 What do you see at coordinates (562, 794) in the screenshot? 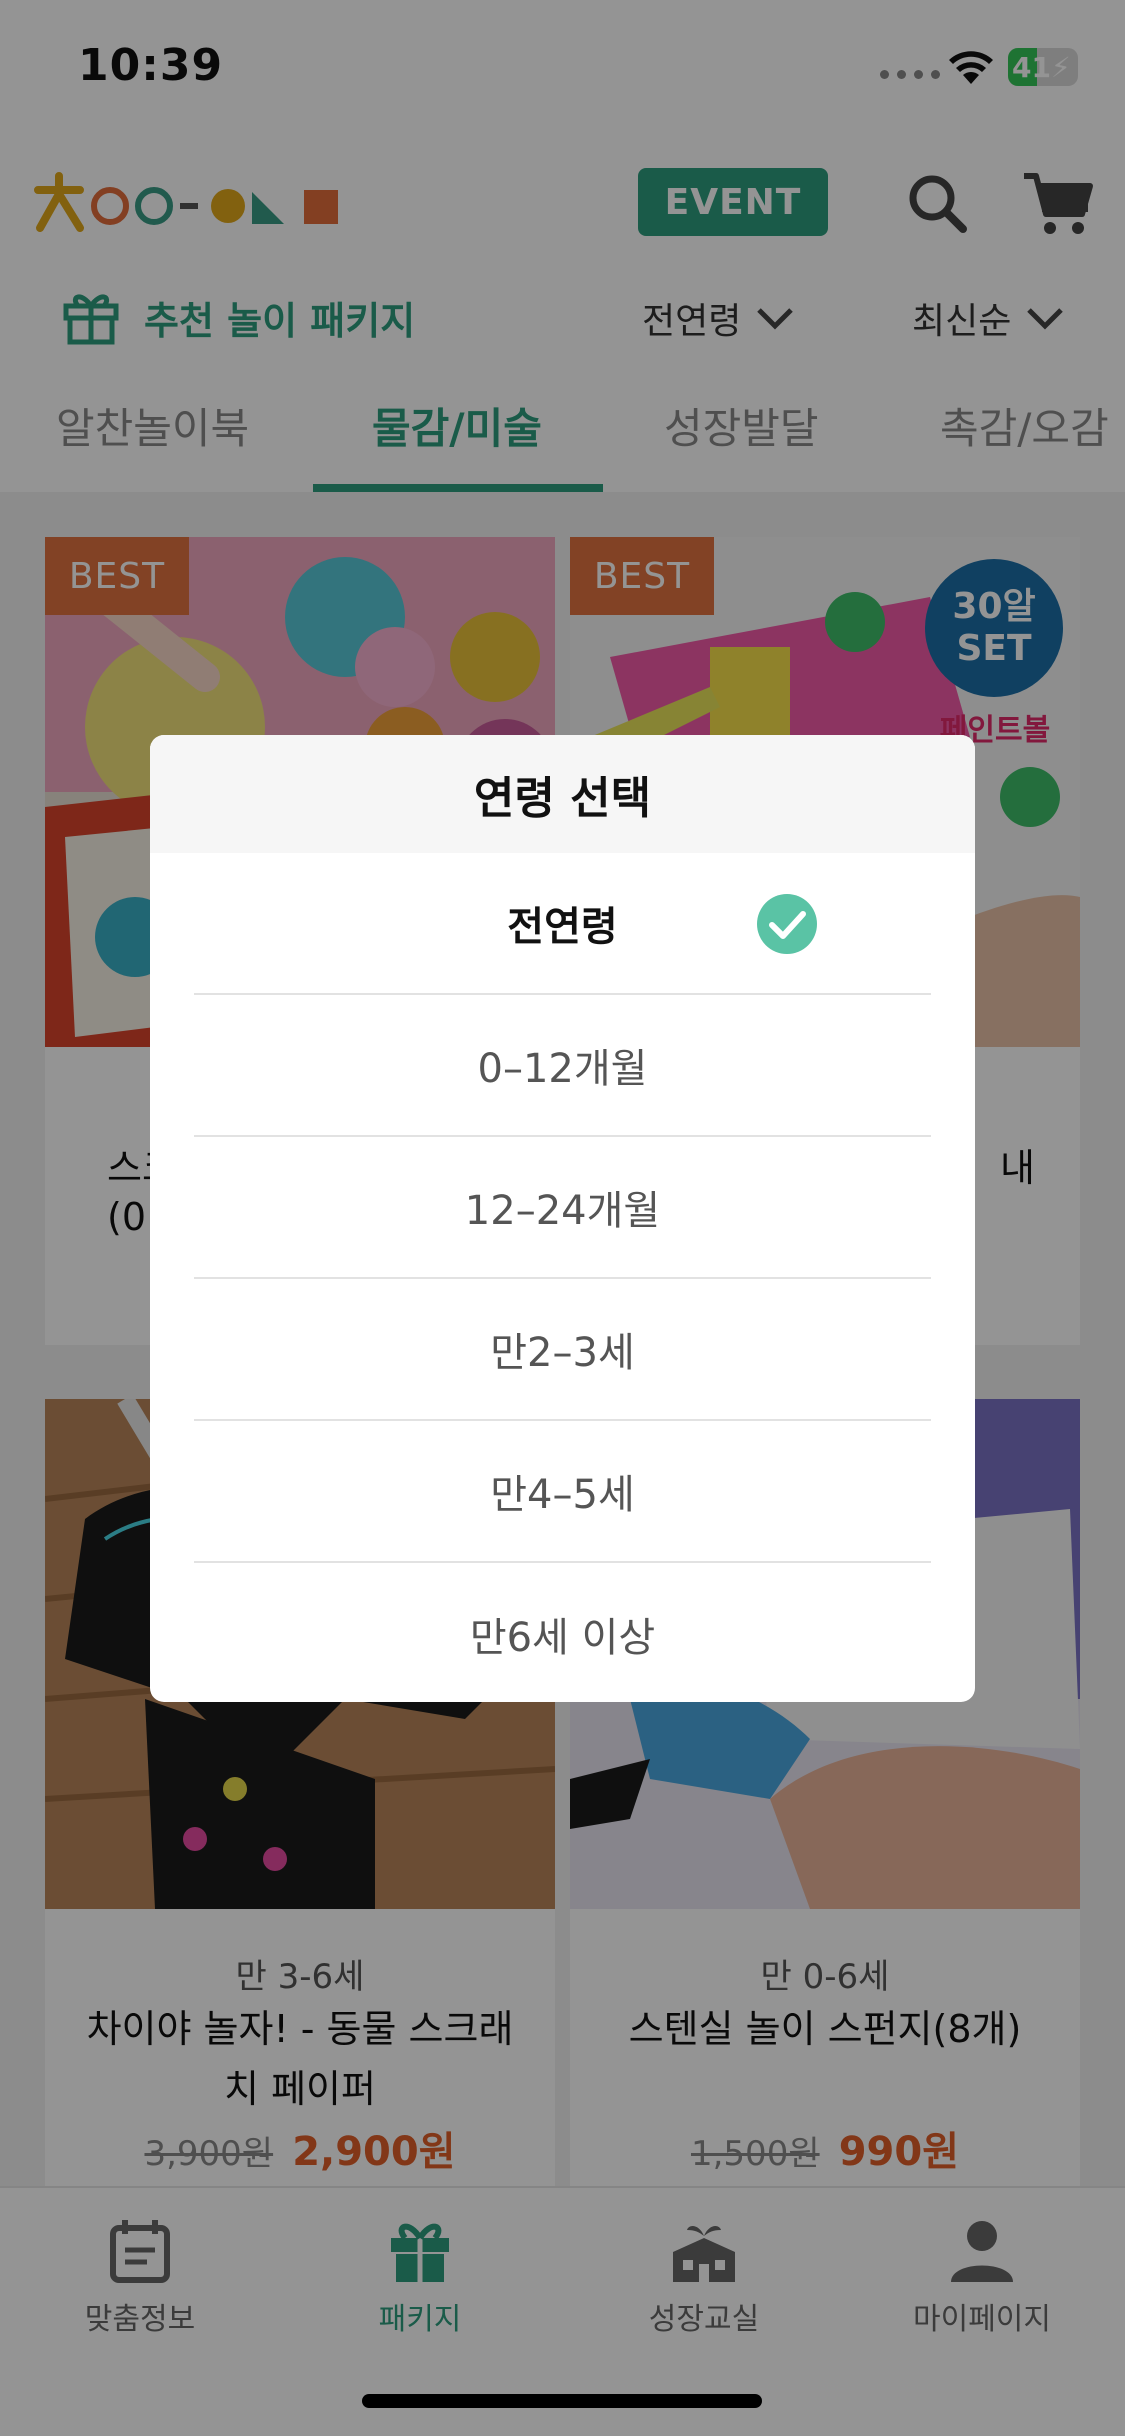
I see `modal-title: 연령 선택` at bounding box center [562, 794].